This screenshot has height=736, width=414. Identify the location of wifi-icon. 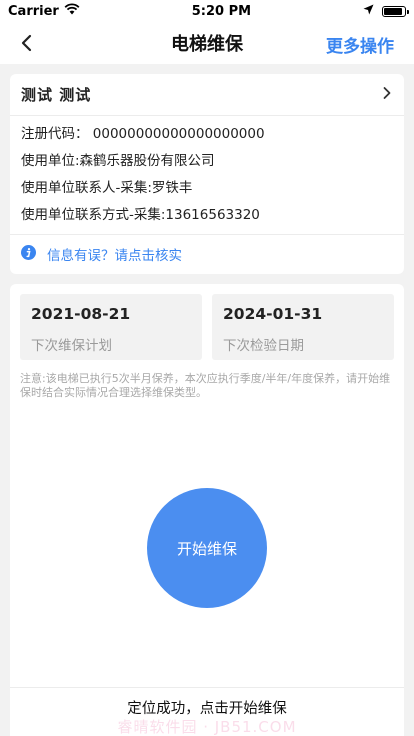
(72, 11).